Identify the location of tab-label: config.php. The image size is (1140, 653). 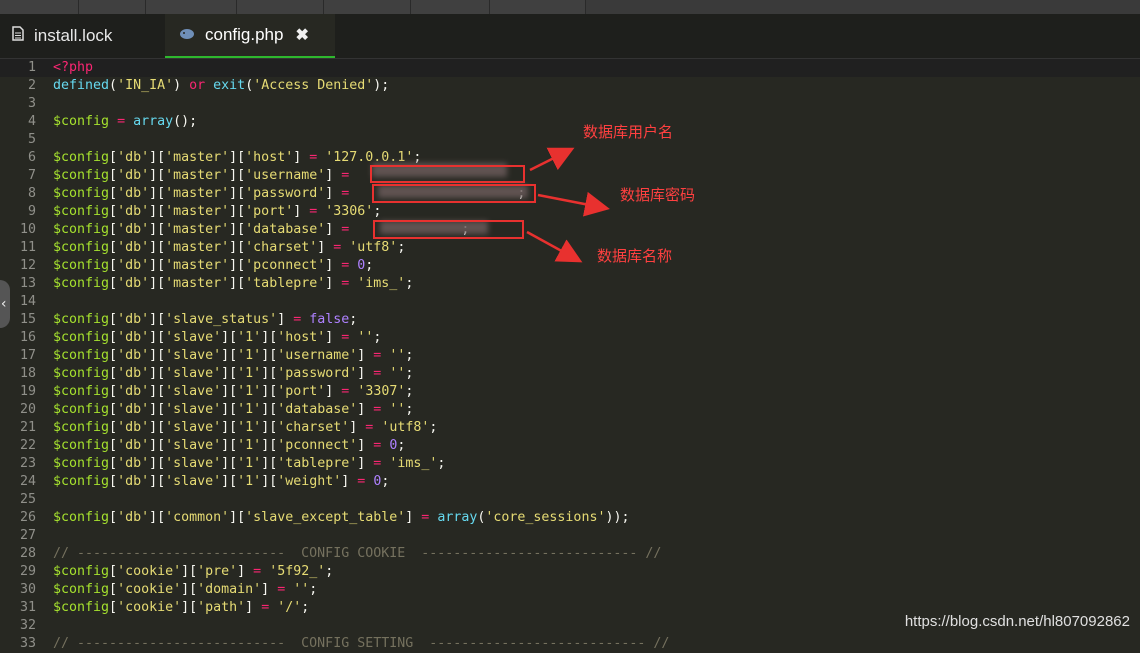
(244, 34).